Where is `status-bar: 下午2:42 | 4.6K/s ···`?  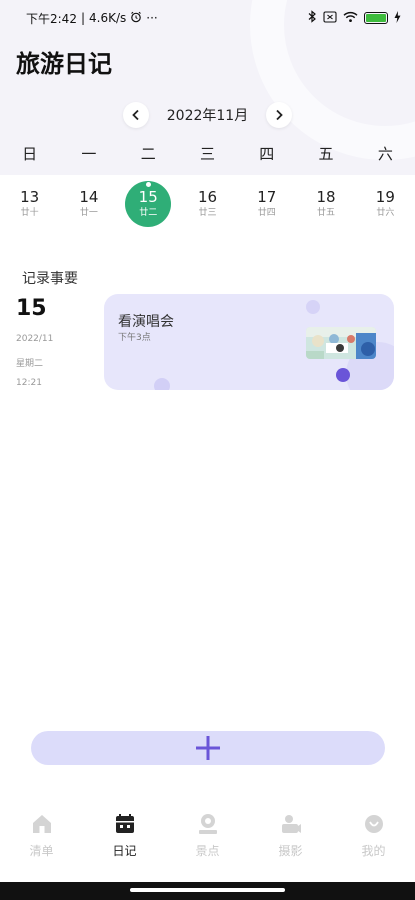
status-bar: 下午2:42 | 4.6K/s ··· is located at coordinates (207, 18).